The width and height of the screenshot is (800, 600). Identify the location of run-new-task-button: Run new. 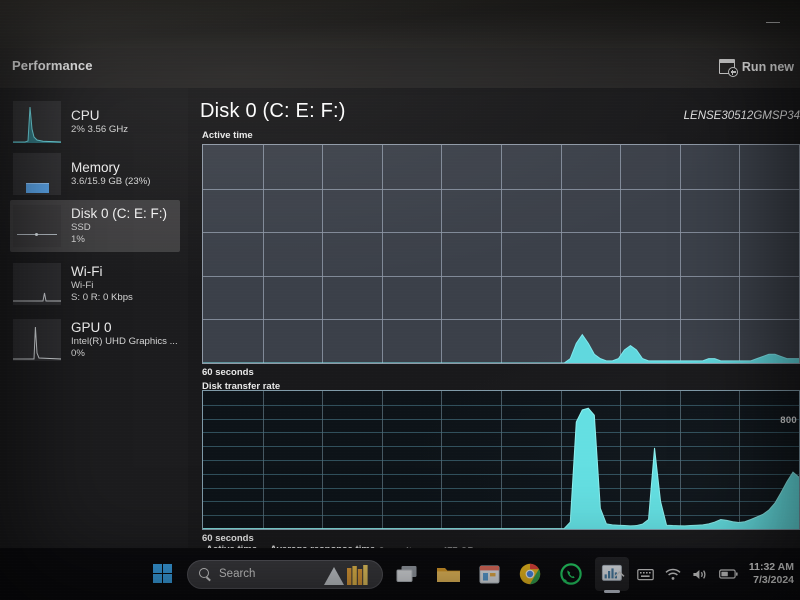
(756, 66).